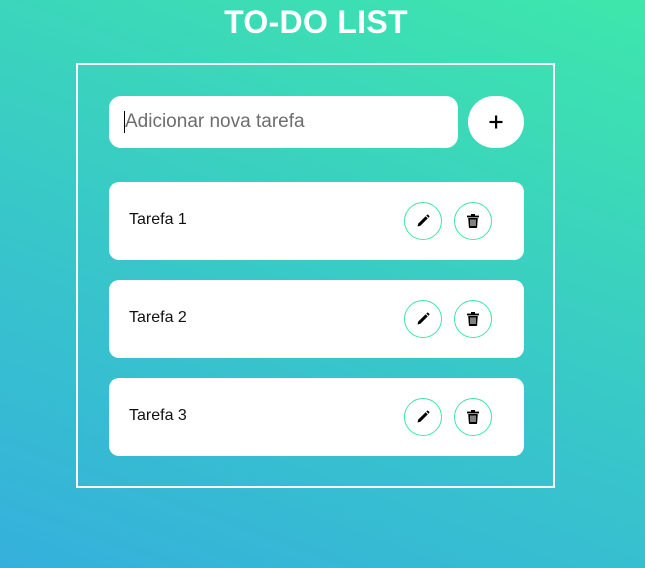 This screenshot has width=645, height=568. What do you see at coordinates (283, 122) in the screenshot?
I see `new-task-input` at bounding box center [283, 122].